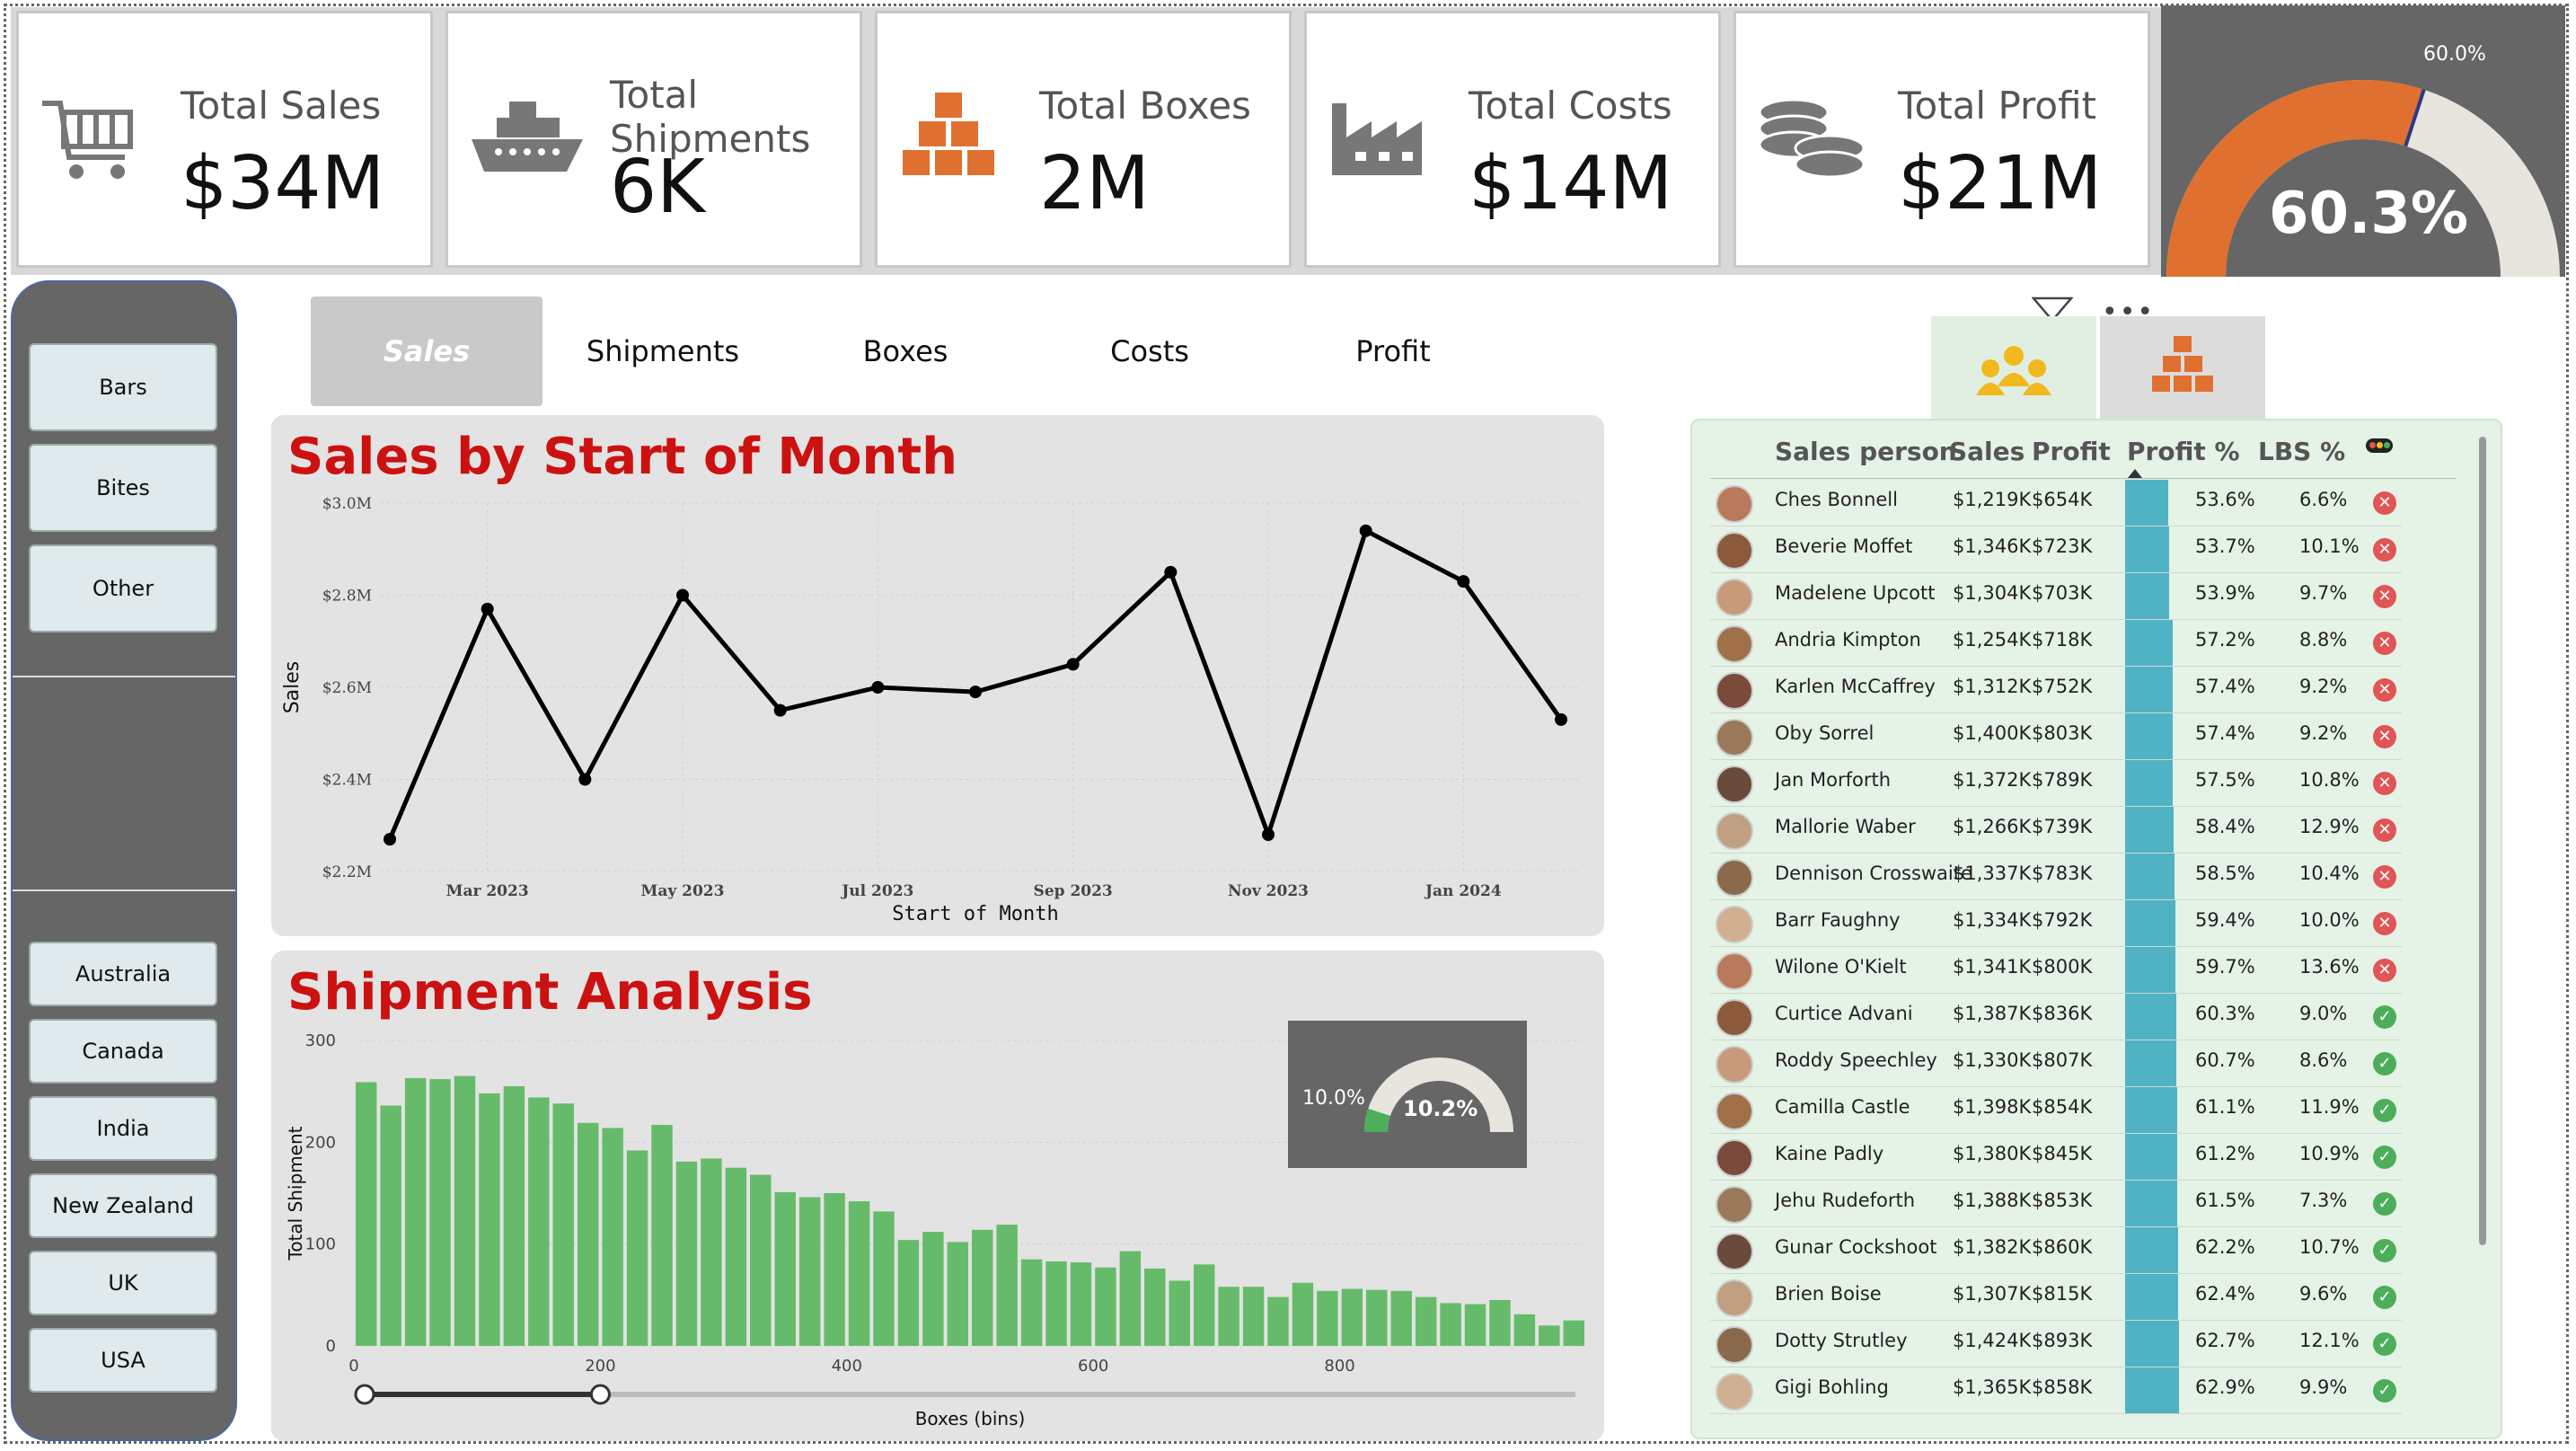  I want to click on filter-country-uk: UK, so click(123, 1283).